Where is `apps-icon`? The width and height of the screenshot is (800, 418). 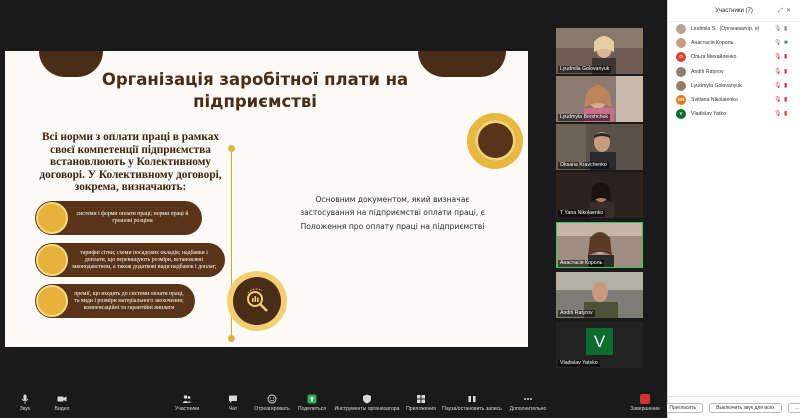 apps-icon is located at coordinates (421, 399).